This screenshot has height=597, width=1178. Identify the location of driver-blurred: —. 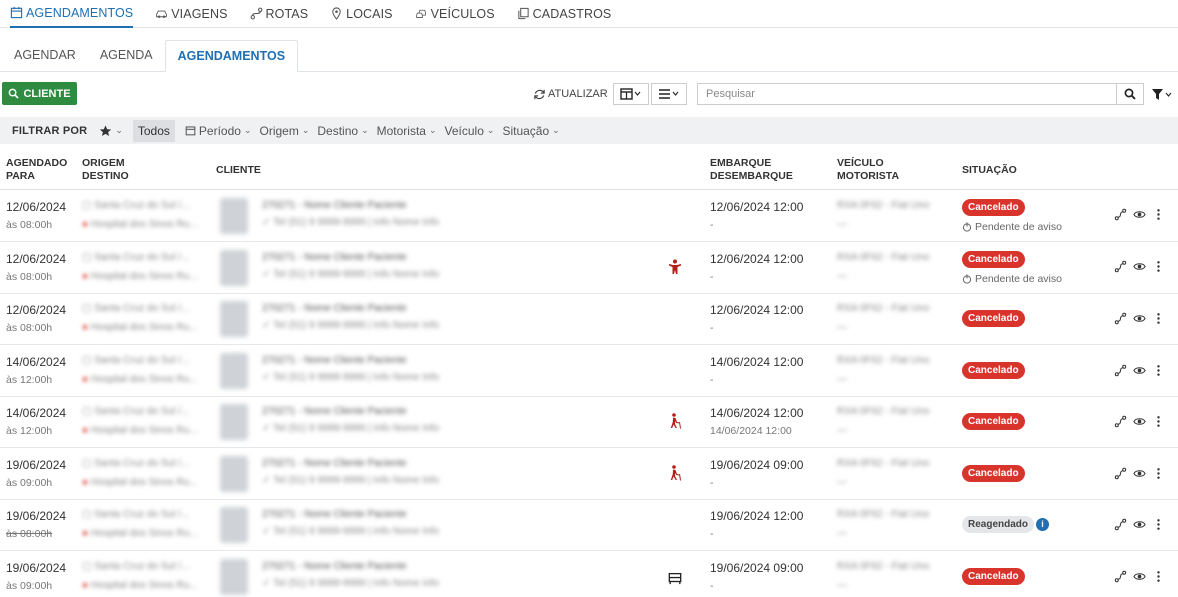
(842, 276).